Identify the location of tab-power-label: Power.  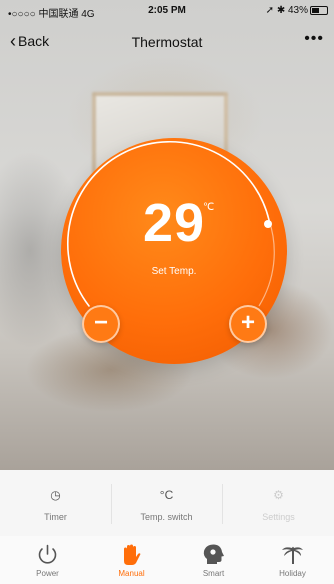
(47, 573).